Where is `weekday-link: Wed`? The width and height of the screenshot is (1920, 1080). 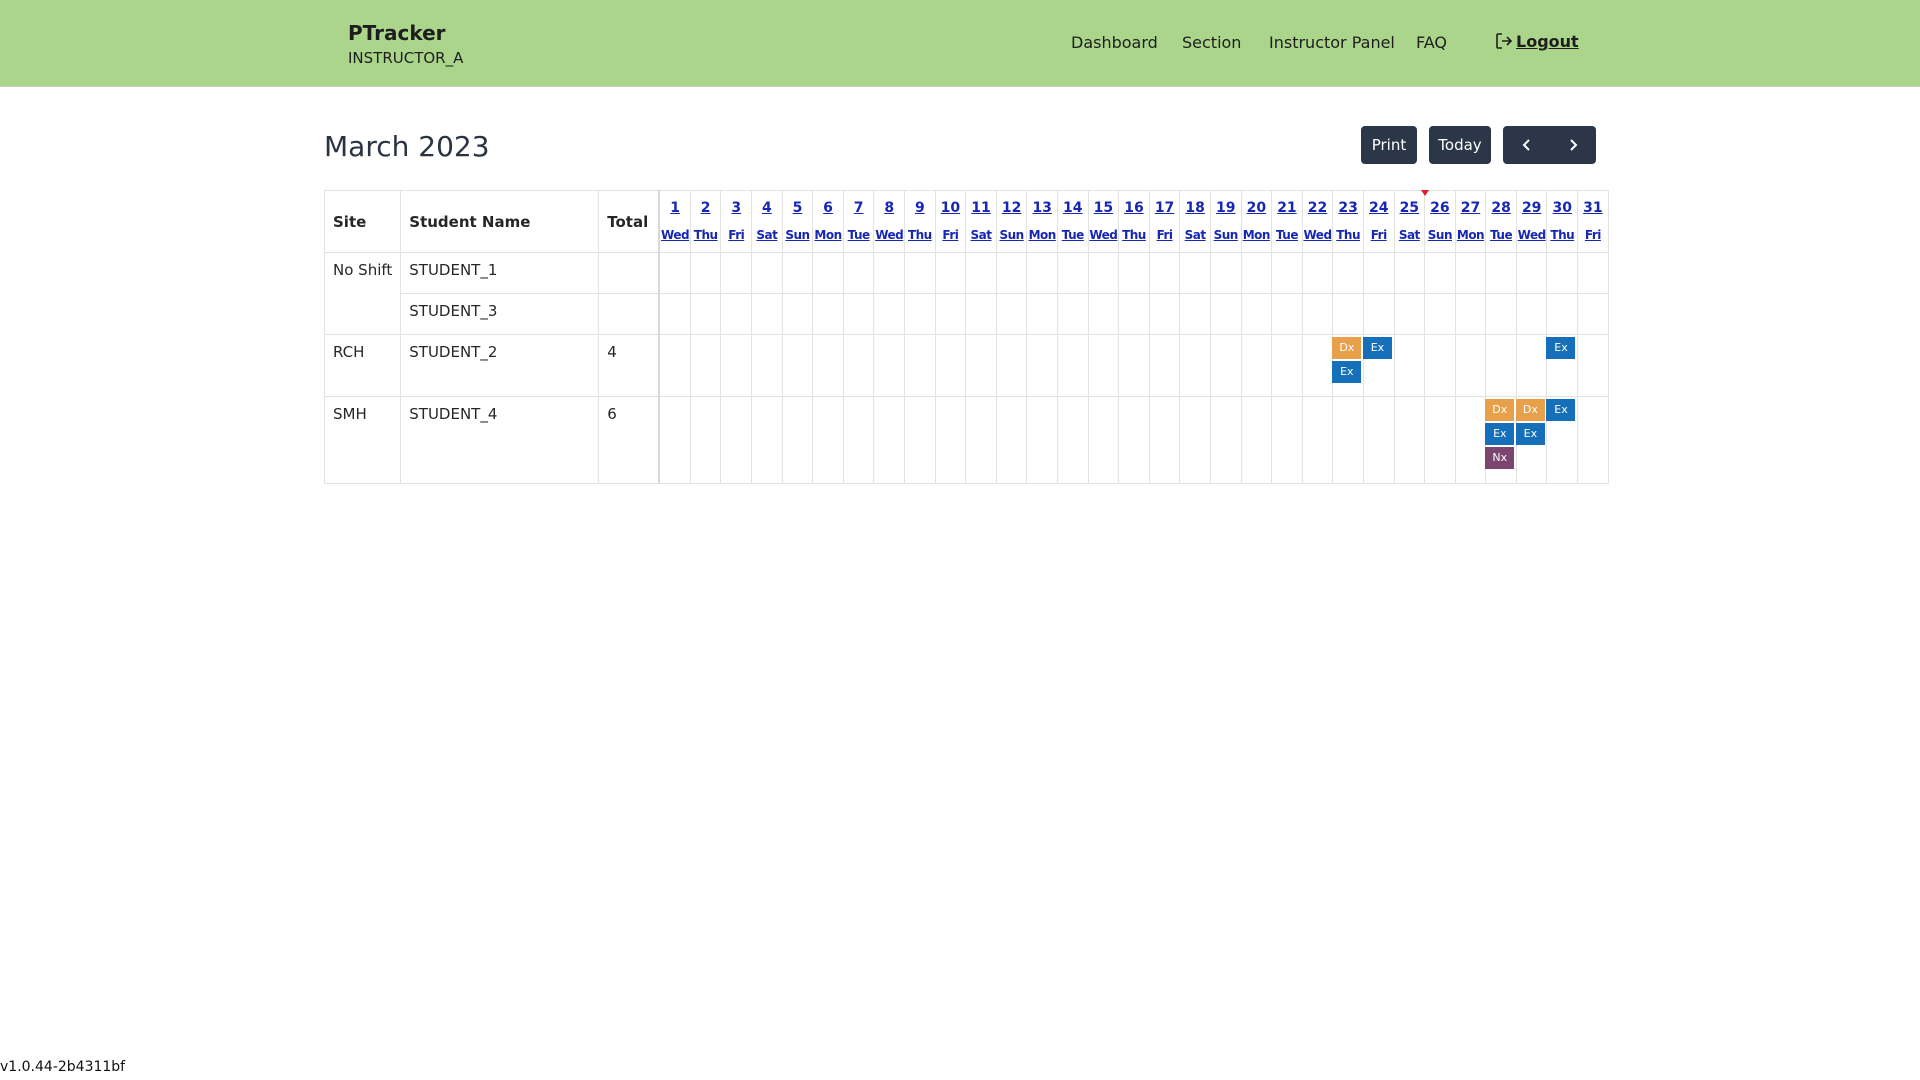
weekday-link: Wed is located at coordinates (889, 236).